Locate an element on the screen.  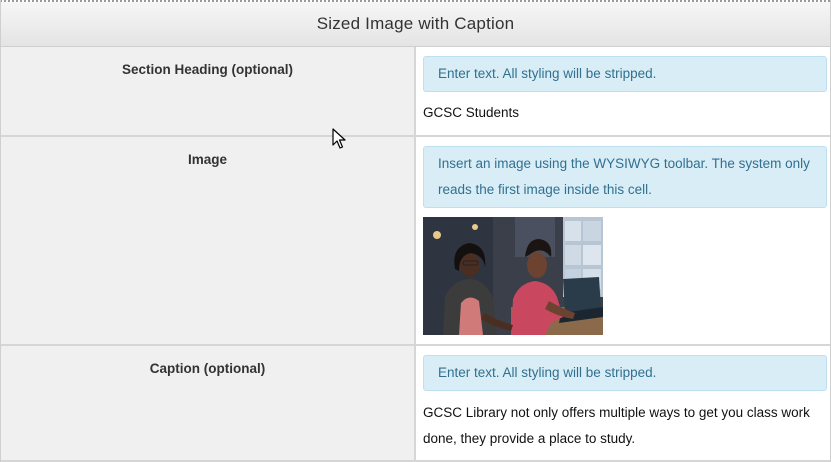
mouse-pointer-icon is located at coordinates (339, 138).